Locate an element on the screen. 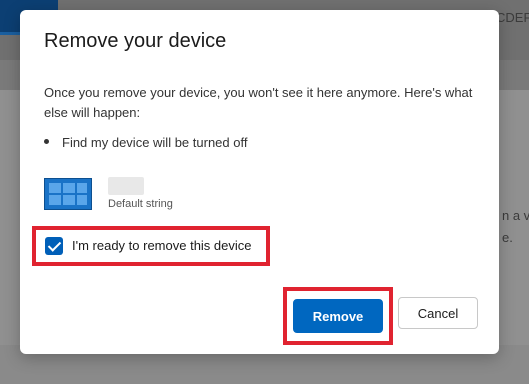  bullet-icon is located at coordinates (46, 142).